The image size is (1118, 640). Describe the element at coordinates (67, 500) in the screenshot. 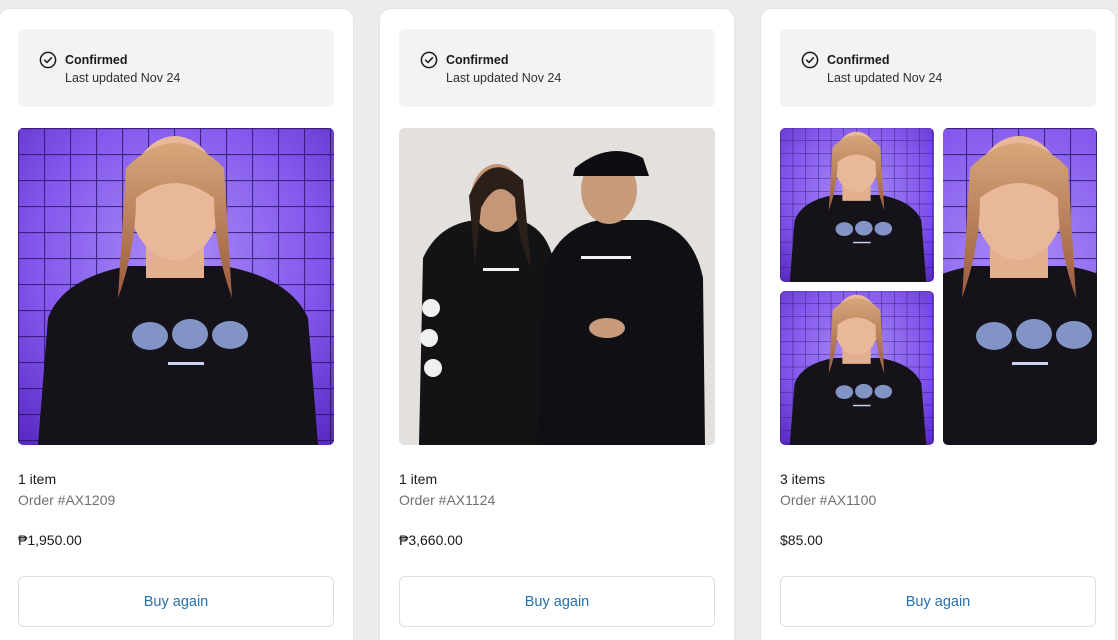

I see `order-number: Order #AX1209` at that location.